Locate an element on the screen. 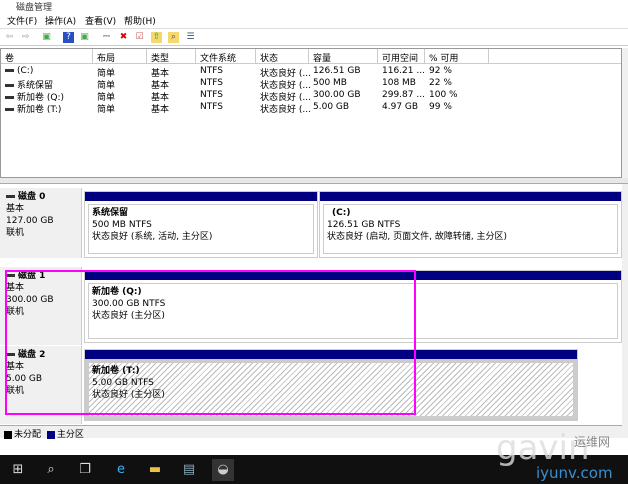 This screenshot has width=628, height=484. column-header-capacity: 容量 is located at coordinates (343, 56).